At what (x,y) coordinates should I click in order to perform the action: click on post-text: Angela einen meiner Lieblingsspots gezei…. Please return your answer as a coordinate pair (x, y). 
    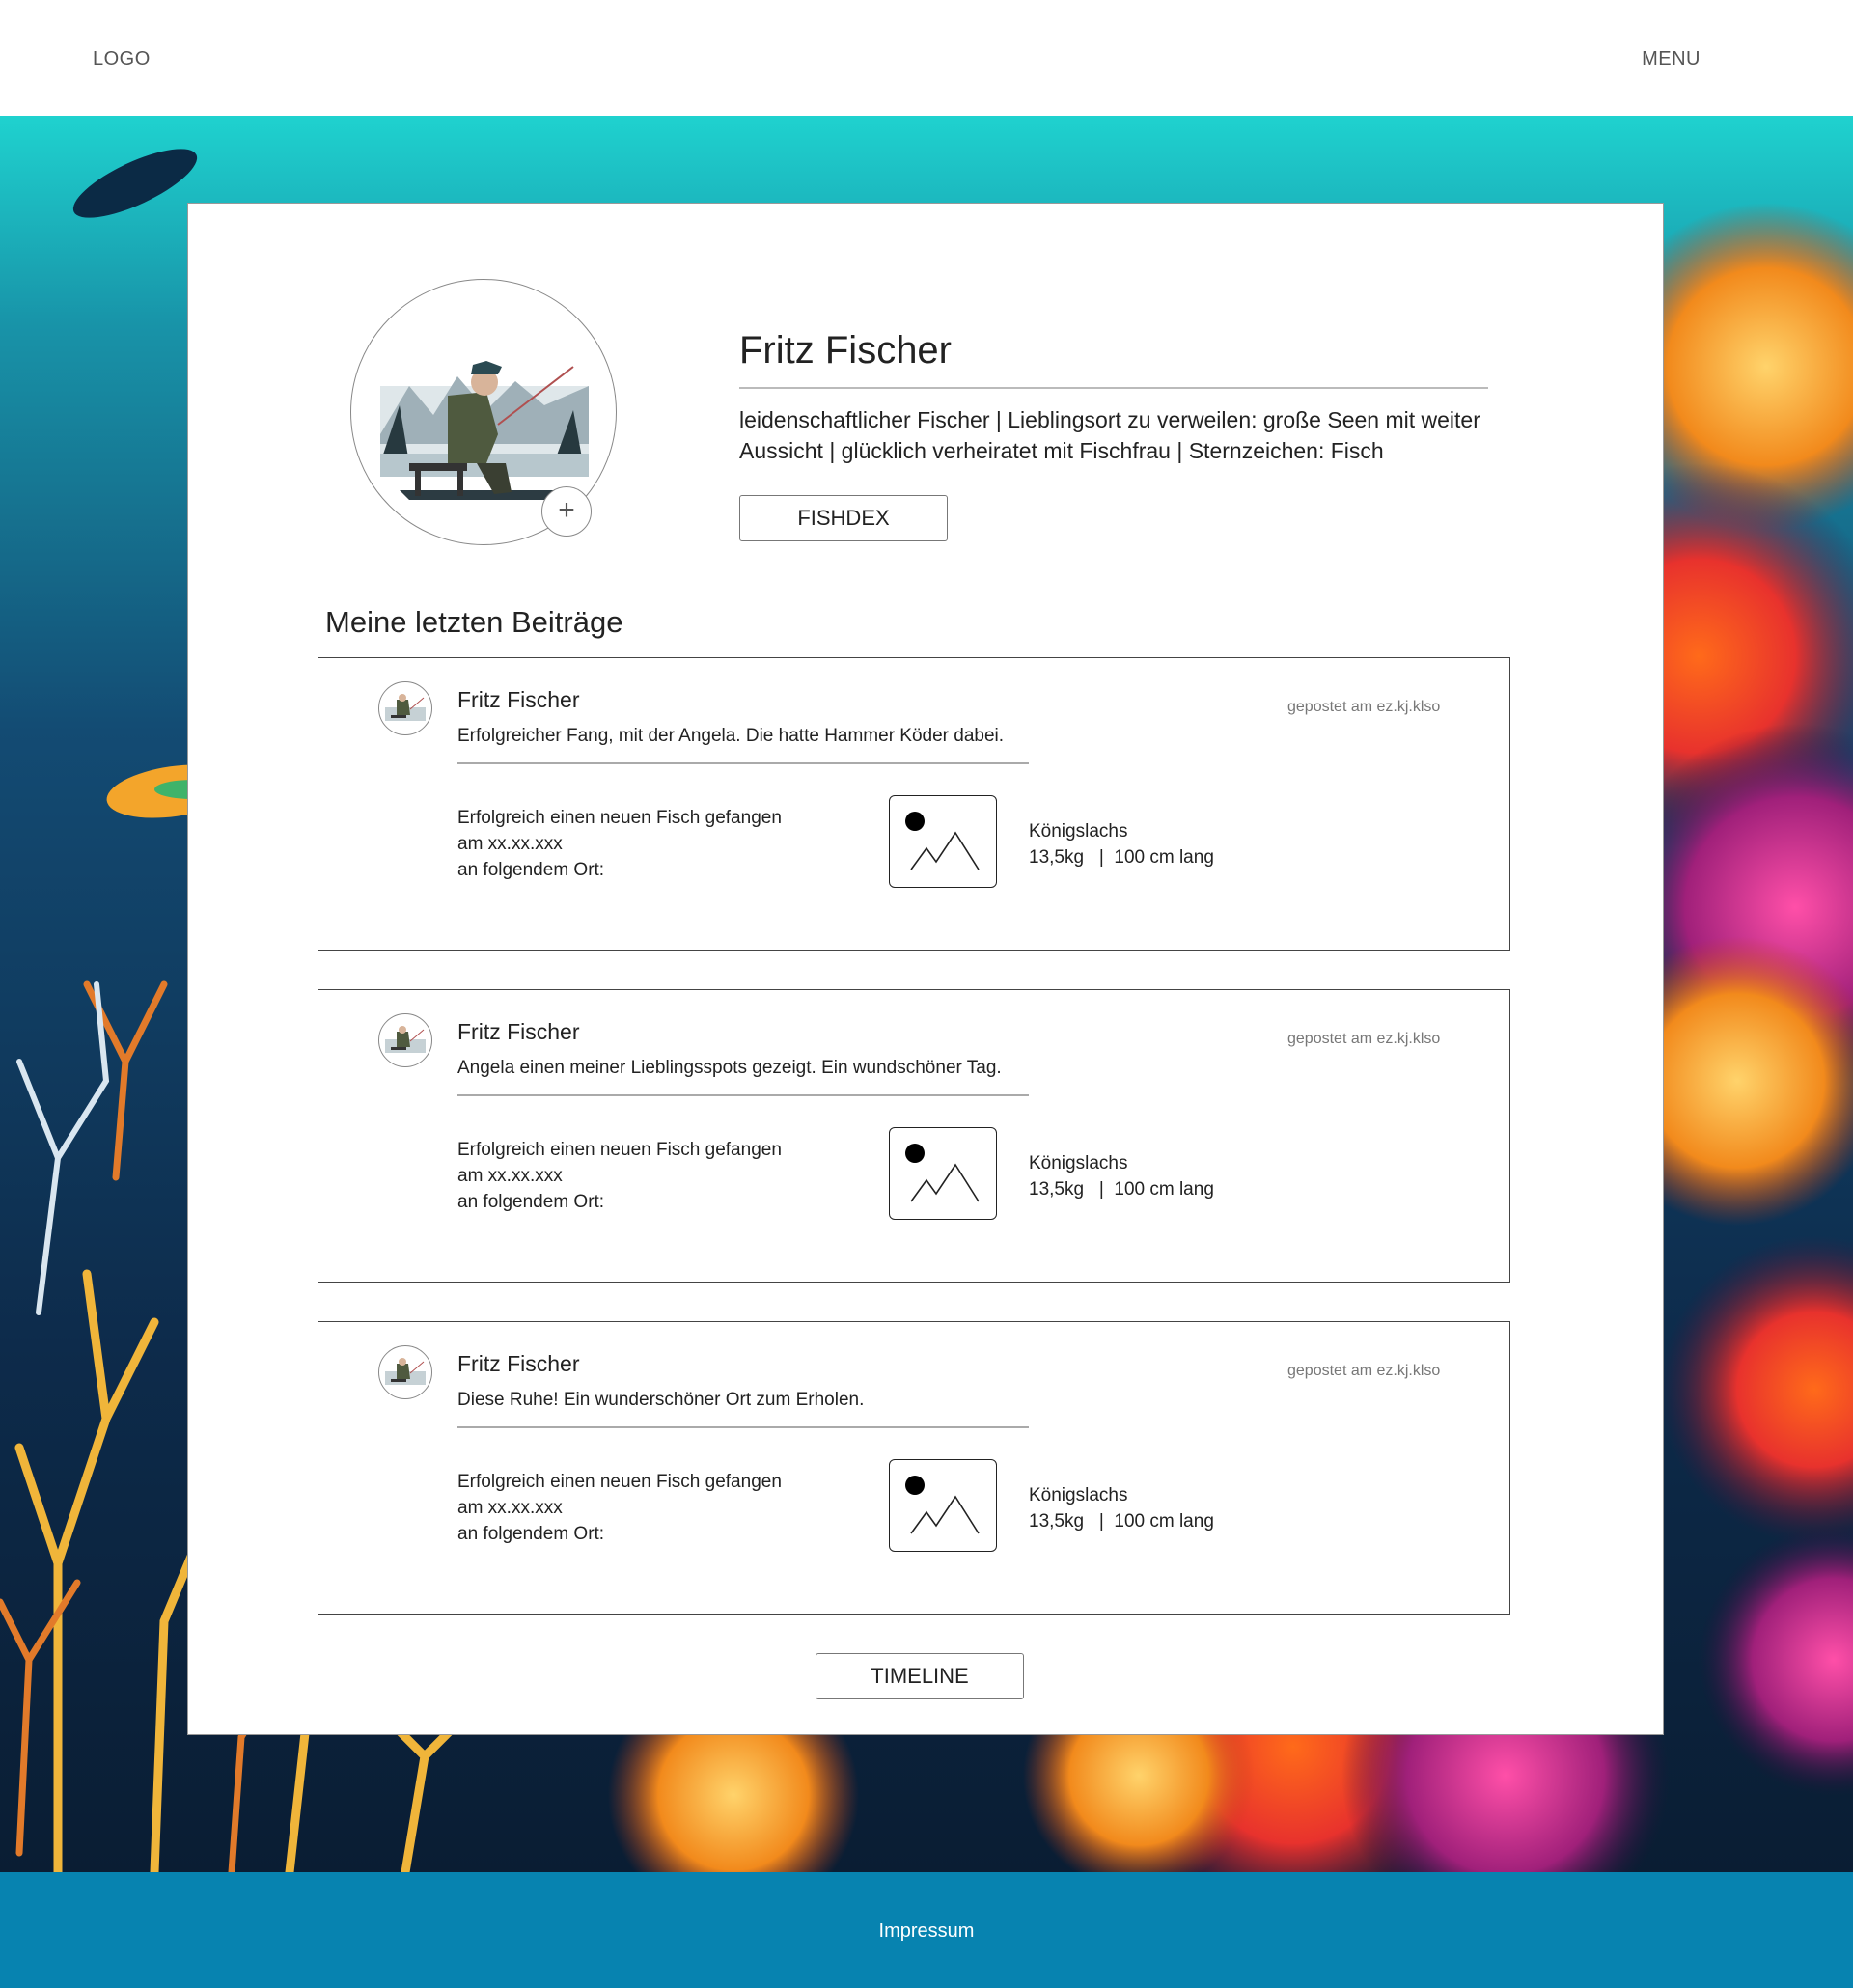
    Looking at the image, I should click on (729, 1068).